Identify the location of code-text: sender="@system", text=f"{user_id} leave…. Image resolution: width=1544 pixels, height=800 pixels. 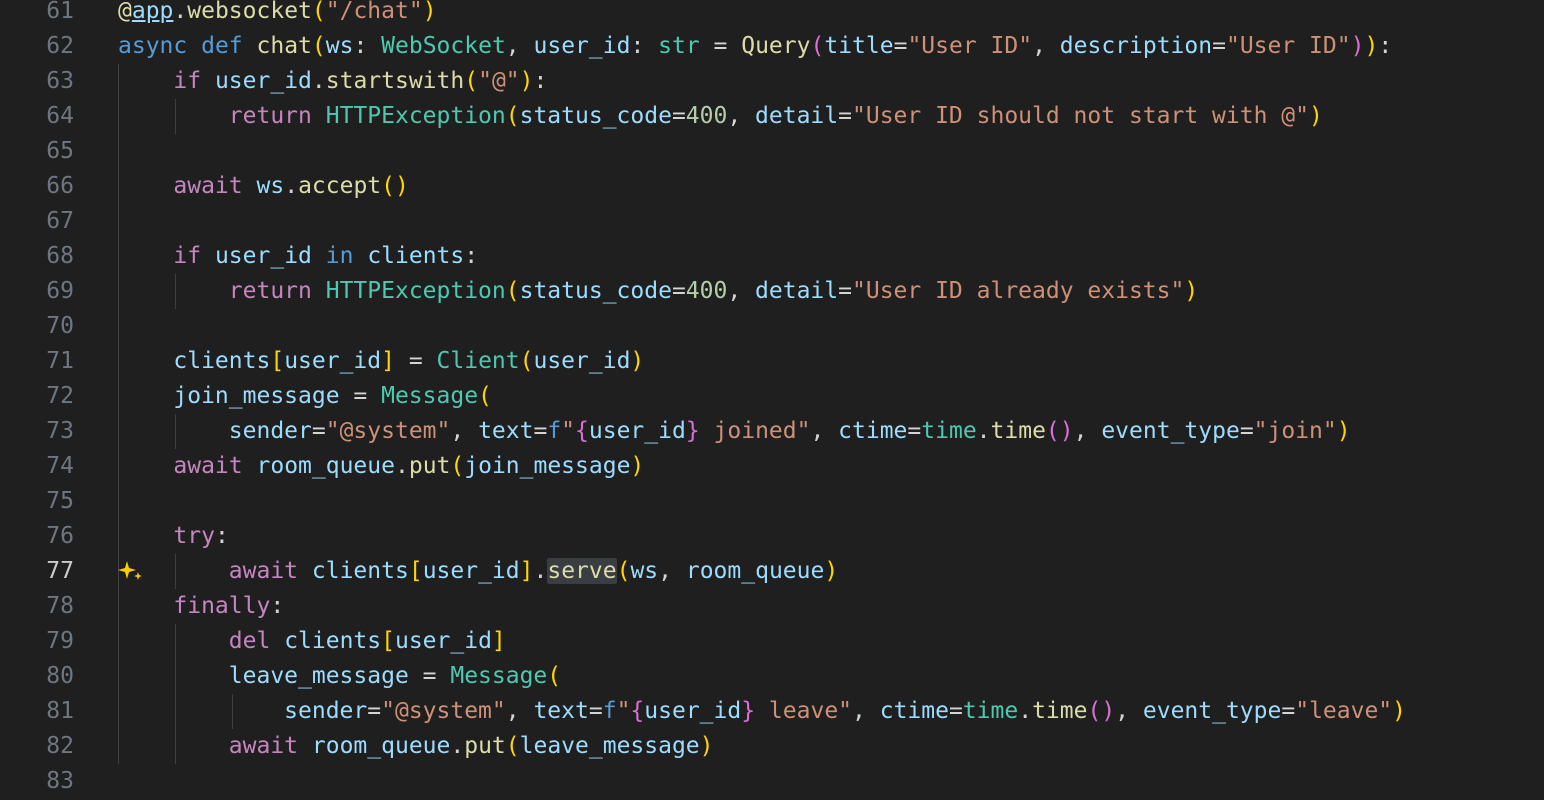
(762, 711).